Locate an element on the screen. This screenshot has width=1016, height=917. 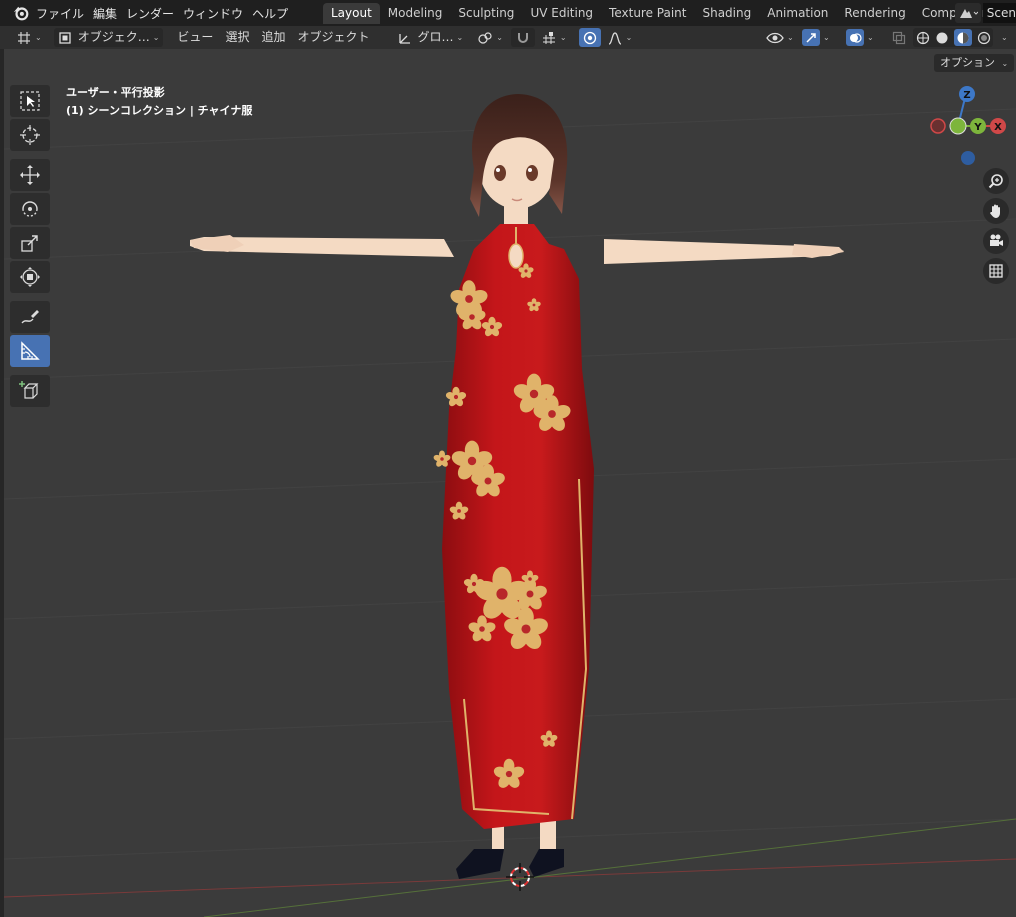
move-icon is located at coordinates (30, 175).